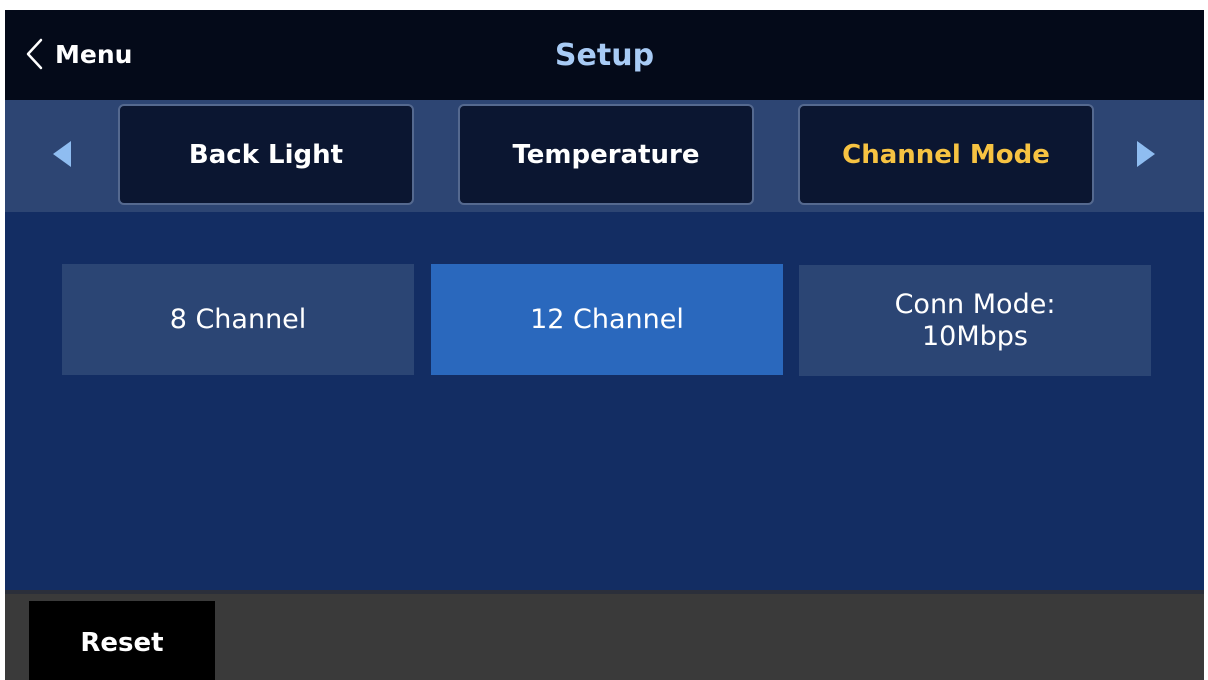  I want to click on option-label: Conn Mode:, so click(975, 304).